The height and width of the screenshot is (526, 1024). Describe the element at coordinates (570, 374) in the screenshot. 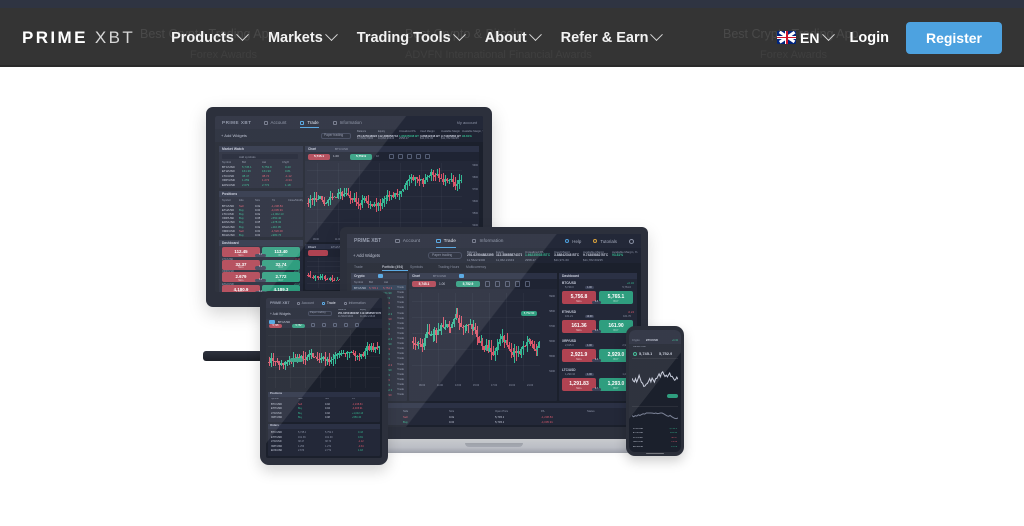

I see `tile-spread-left: 1,290.10` at that location.